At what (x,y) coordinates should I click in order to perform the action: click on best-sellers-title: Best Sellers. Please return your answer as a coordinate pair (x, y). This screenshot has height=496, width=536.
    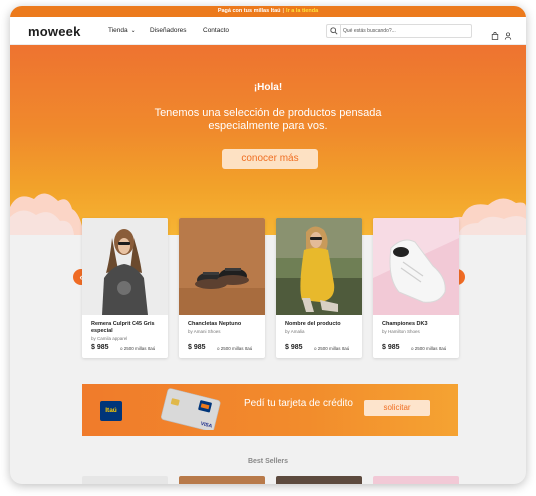
    Looking at the image, I should click on (268, 461).